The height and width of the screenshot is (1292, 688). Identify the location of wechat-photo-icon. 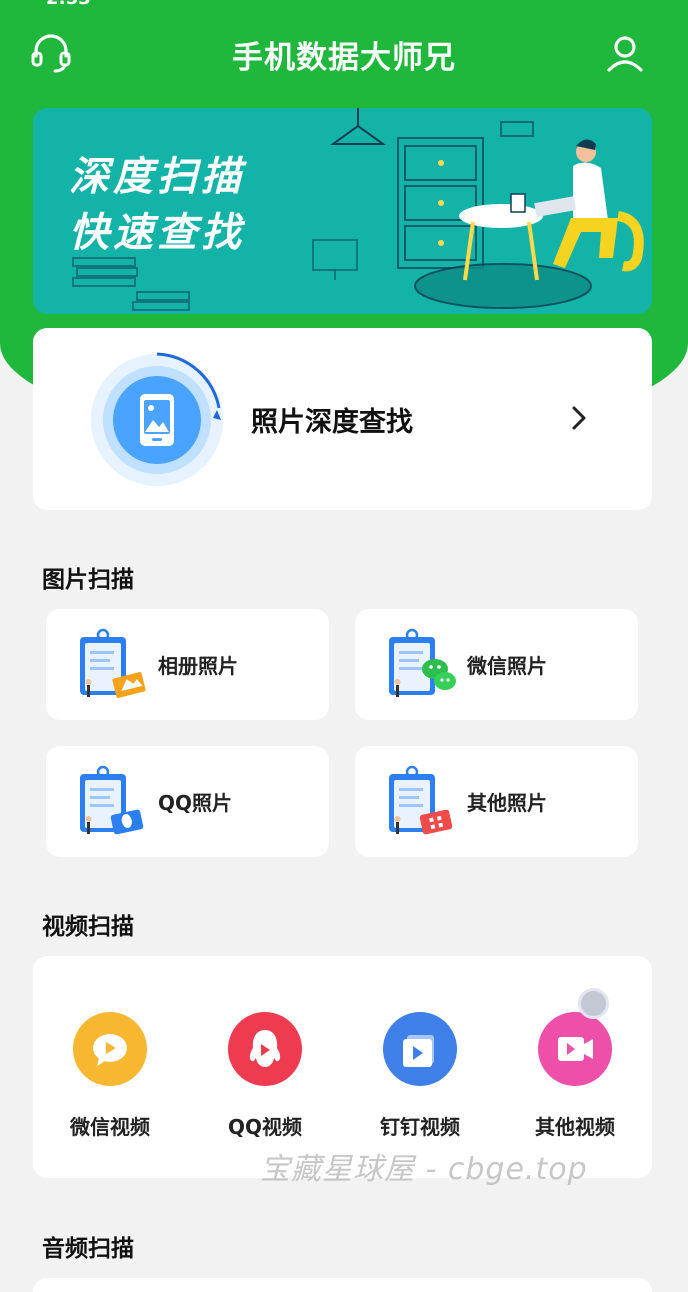
(422, 662).